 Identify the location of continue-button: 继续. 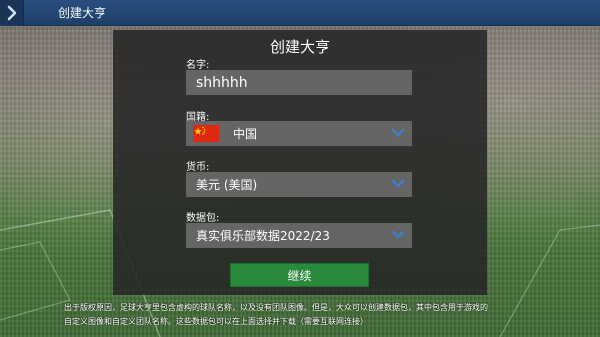
(299, 275).